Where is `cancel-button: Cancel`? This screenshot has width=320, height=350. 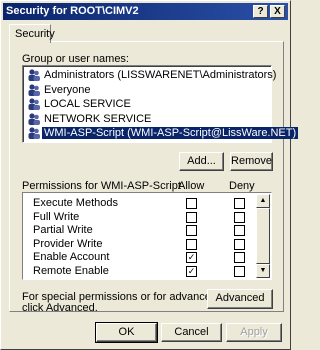 cancel-button: Cancel is located at coordinates (191, 332).